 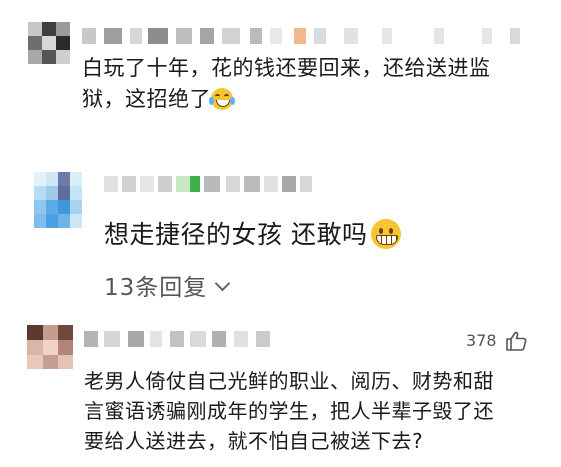 I want to click on comment-text: 想走捷径的女孩 还敢吗, so click(x=253, y=235).